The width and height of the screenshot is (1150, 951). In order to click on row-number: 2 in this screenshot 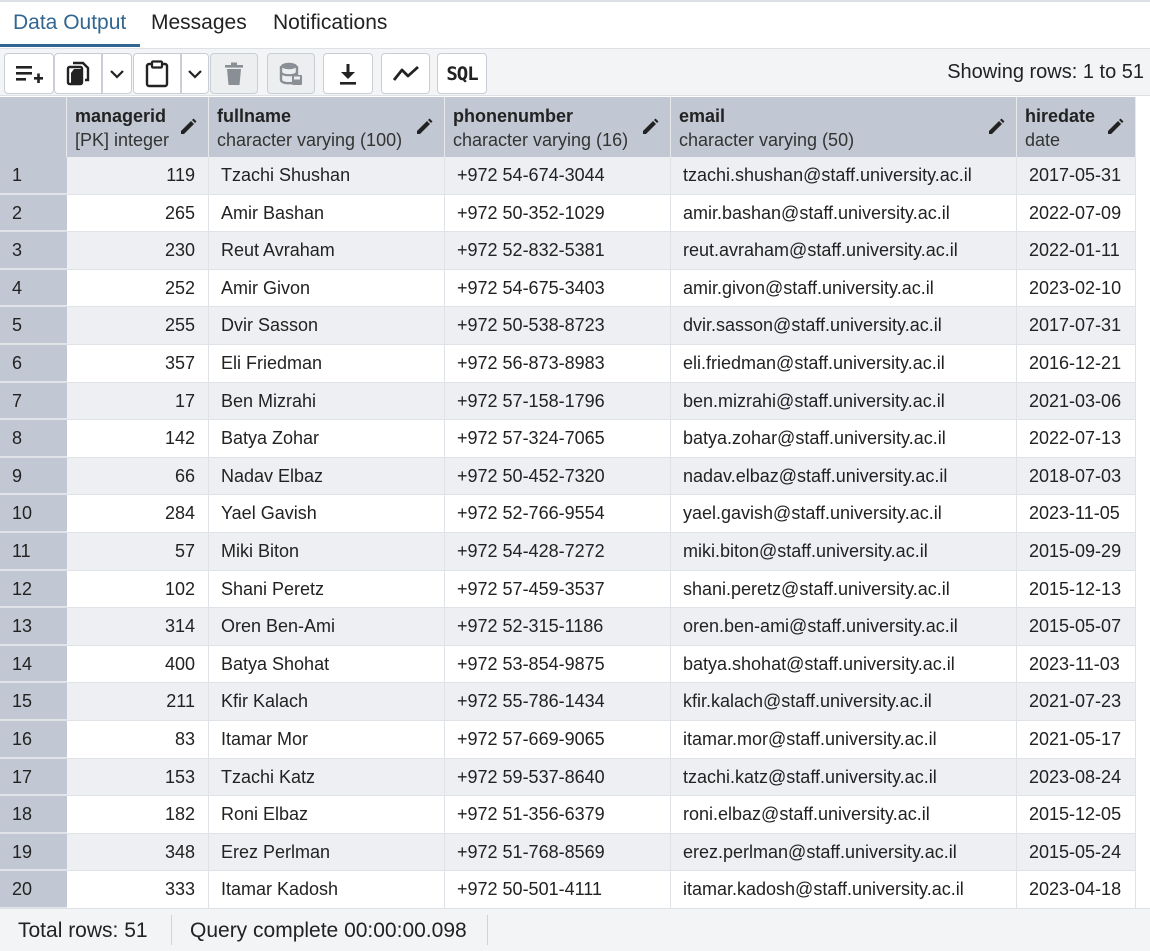, I will do `click(33, 213)`.